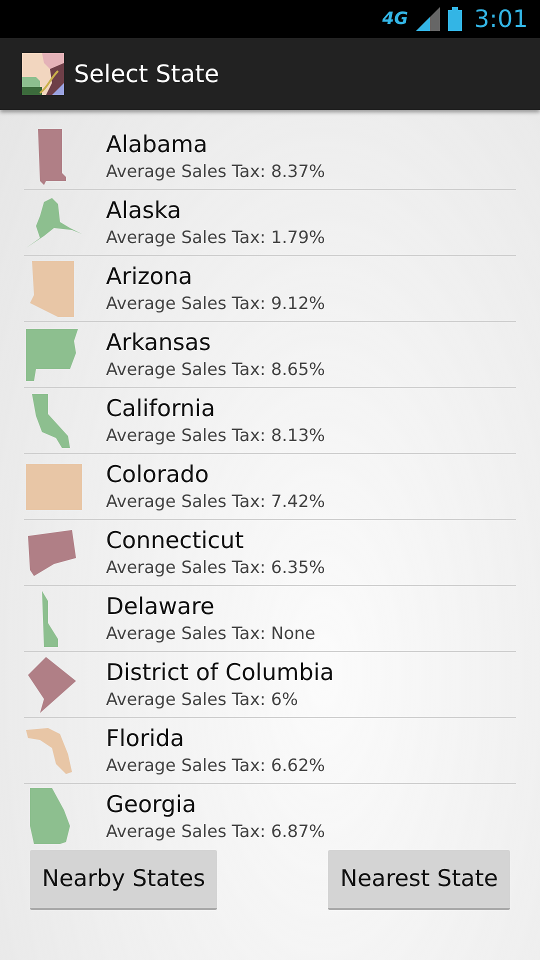 This screenshot has height=960, width=540. Describe the element at coordinates (211, 607) in the screenshot. I see `state-name: Delaware` at that location.